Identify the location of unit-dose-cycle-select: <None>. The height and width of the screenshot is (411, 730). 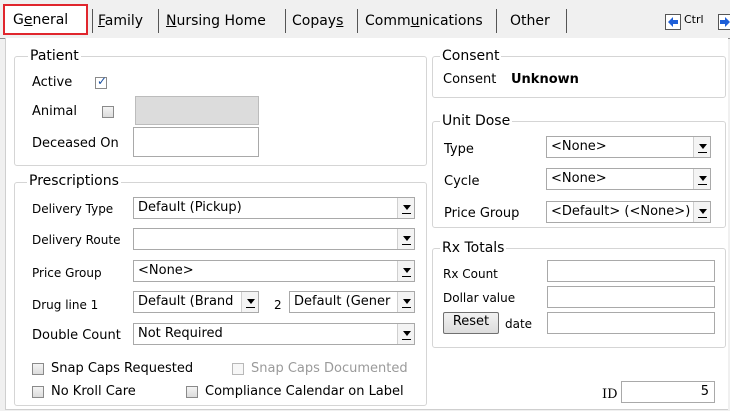
(628, 179).